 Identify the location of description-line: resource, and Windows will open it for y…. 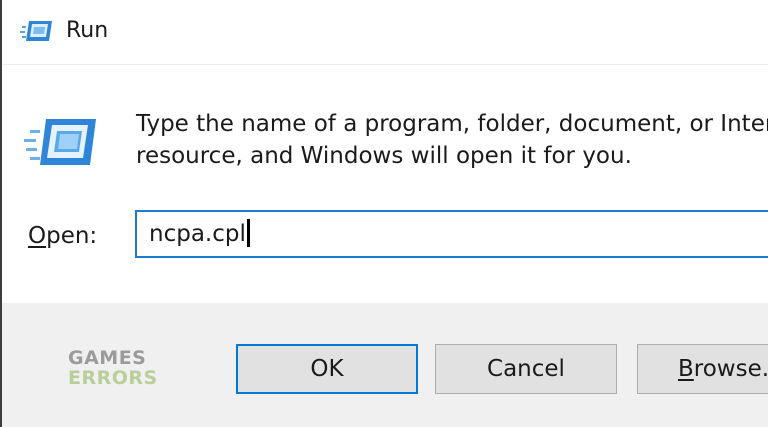
(384, 156).